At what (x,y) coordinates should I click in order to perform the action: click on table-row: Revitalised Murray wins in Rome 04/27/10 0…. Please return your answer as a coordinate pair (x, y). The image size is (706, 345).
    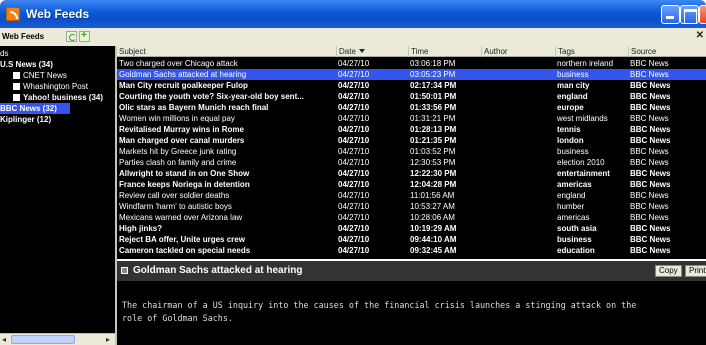
    Looking at the image, I should click on (411, 129).